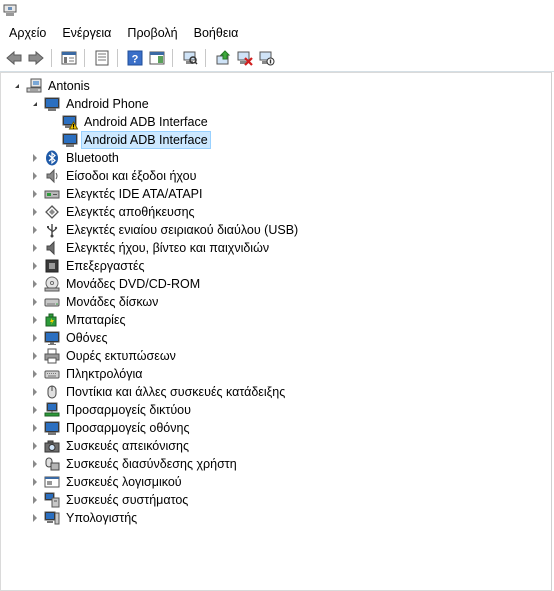 The width and height of the screenshot is (554, 591). What do you see at coordinates (92, 158) in the screenshot?
I see `tree-category-label: Bluetooth` at bounding box center [92, 158].